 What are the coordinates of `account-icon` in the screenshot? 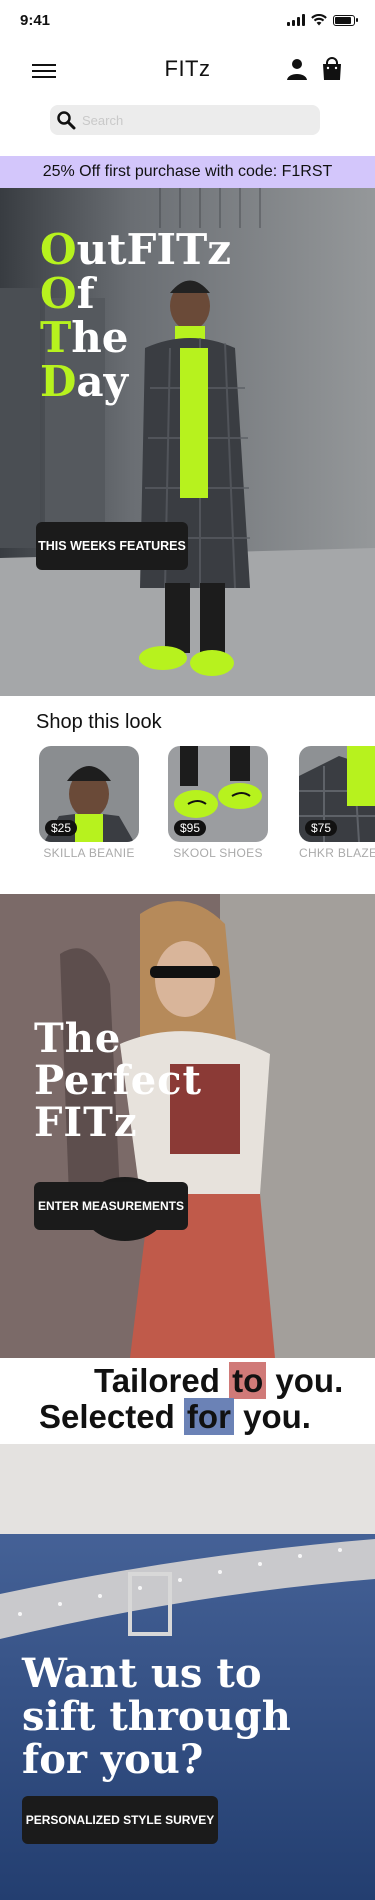 It's located at (297, 69).